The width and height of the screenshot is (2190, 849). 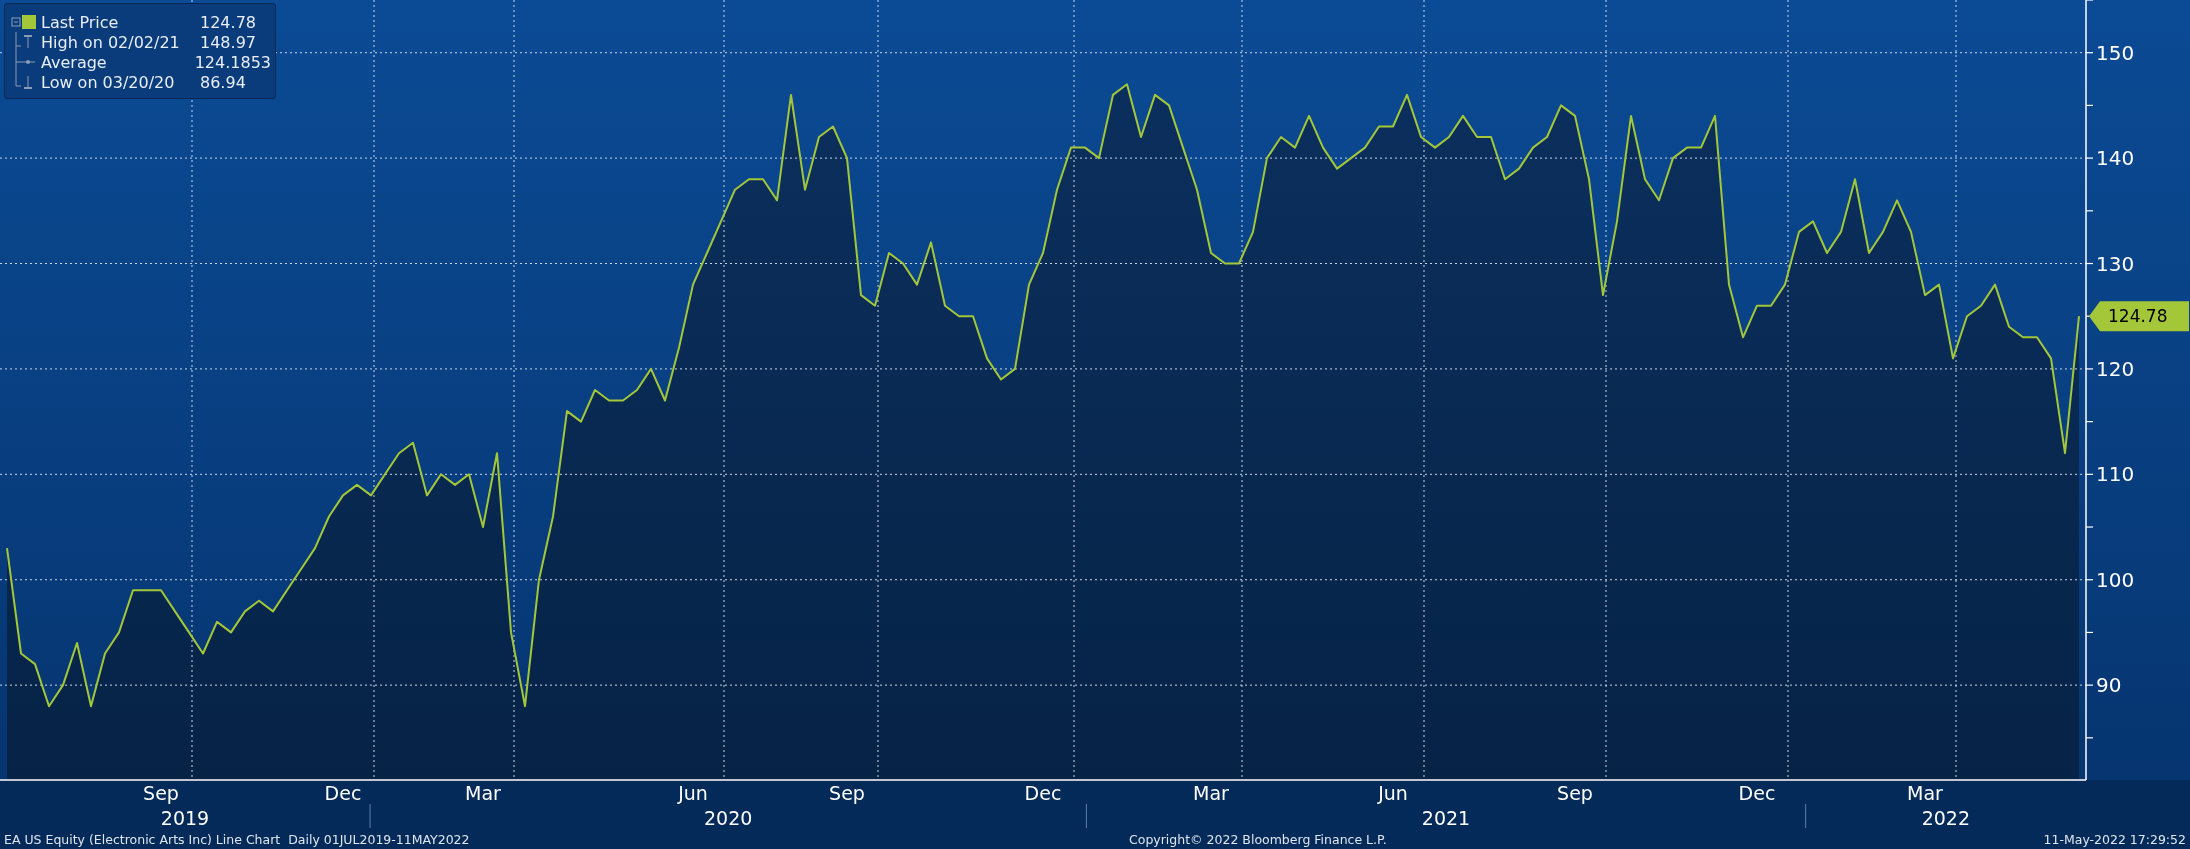 I want to click on axis-label: 140, so click(x=2115, y=158).